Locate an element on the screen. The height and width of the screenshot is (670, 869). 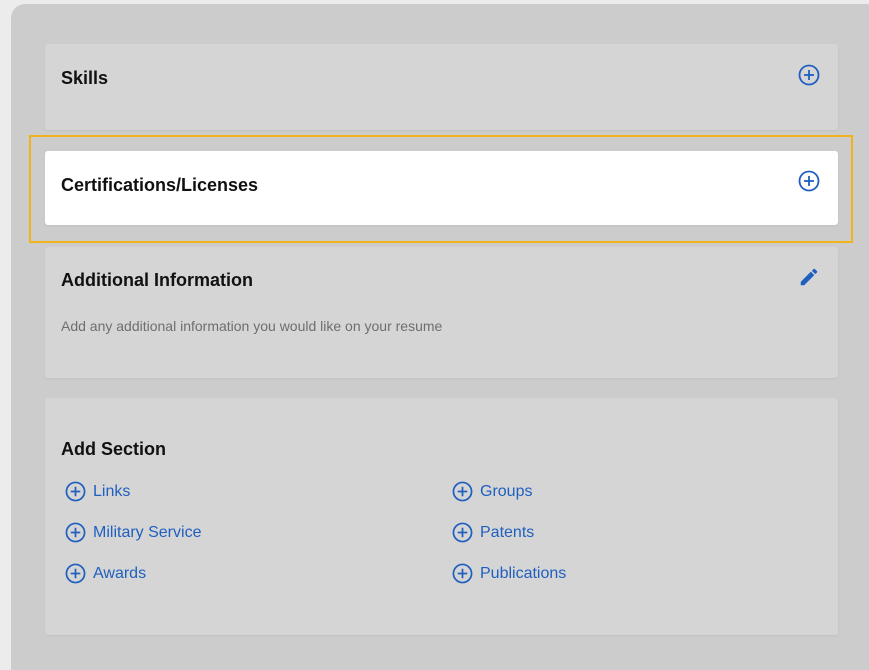
certifications-title: Certifications/Licenses is located at coordinates (160, 185).